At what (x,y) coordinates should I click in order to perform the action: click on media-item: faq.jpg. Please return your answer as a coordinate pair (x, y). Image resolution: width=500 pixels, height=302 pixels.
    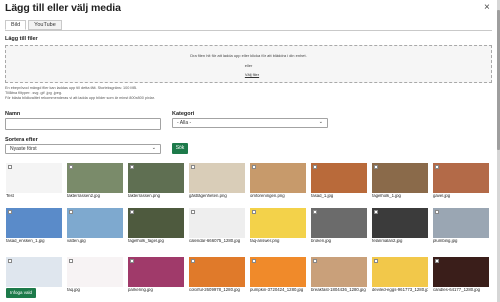
    Looking at the image, I should click on (95, 275).